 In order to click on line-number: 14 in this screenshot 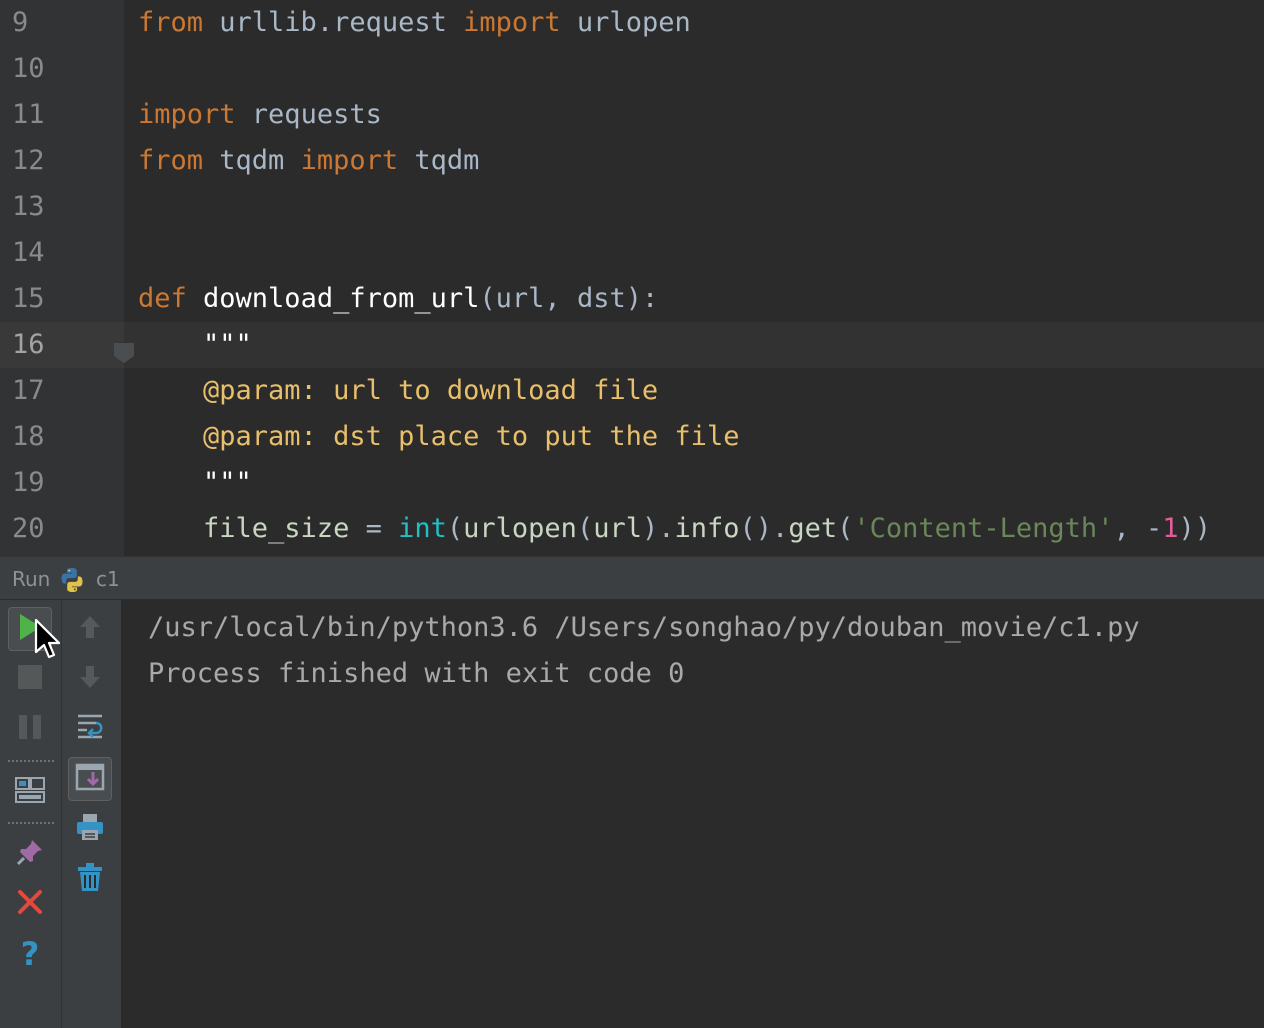, I will do `click(28, 252)`.